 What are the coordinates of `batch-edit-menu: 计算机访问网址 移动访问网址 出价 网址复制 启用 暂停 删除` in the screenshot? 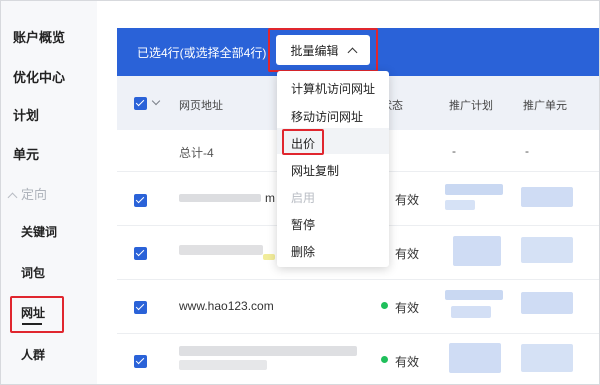 It's located at (333, 169).